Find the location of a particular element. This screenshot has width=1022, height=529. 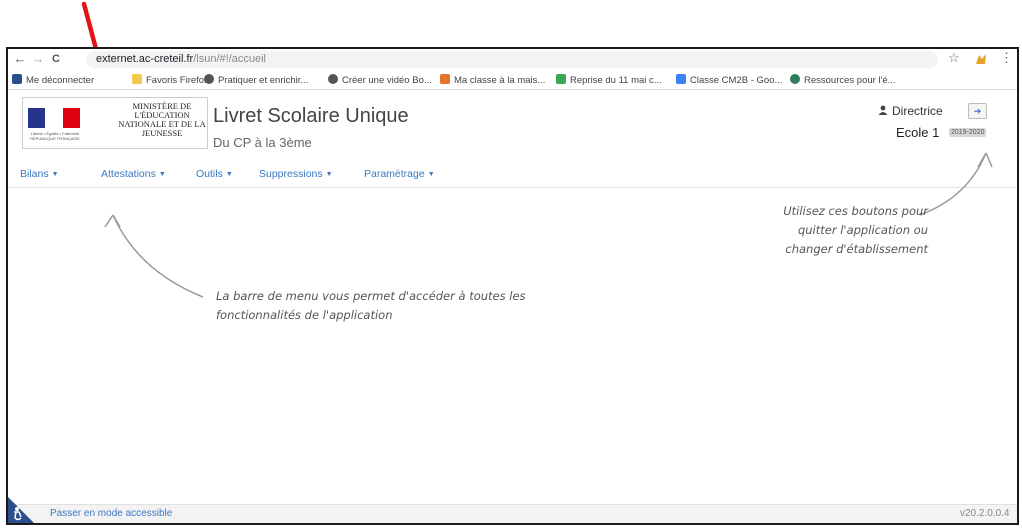

menu-note-line-2: fonctionnalités de l'application is located at coordinates (304, 315).